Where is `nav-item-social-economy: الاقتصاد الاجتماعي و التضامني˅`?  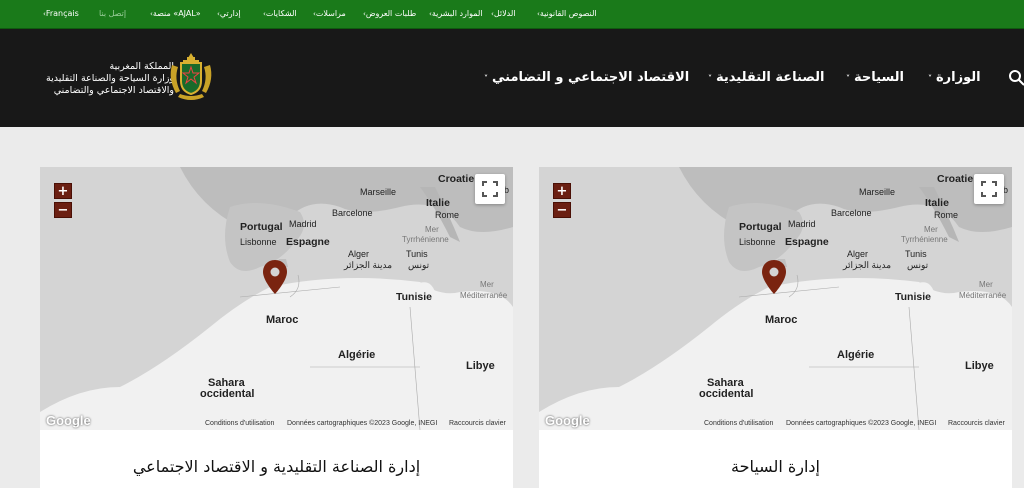
nav-item-social-economy: الاقتصاد الاجتماعي و التضامني˅ is located at coordinates (586, 77).